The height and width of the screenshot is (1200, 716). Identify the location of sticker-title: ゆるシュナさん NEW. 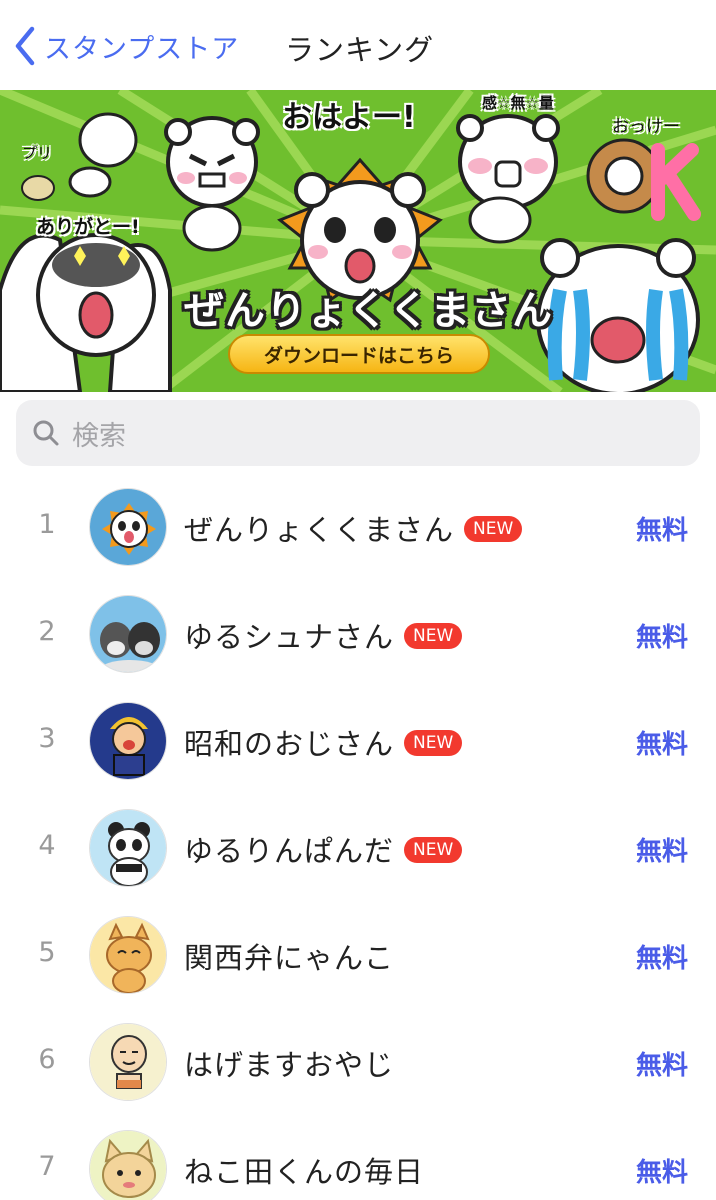
(323, 635).